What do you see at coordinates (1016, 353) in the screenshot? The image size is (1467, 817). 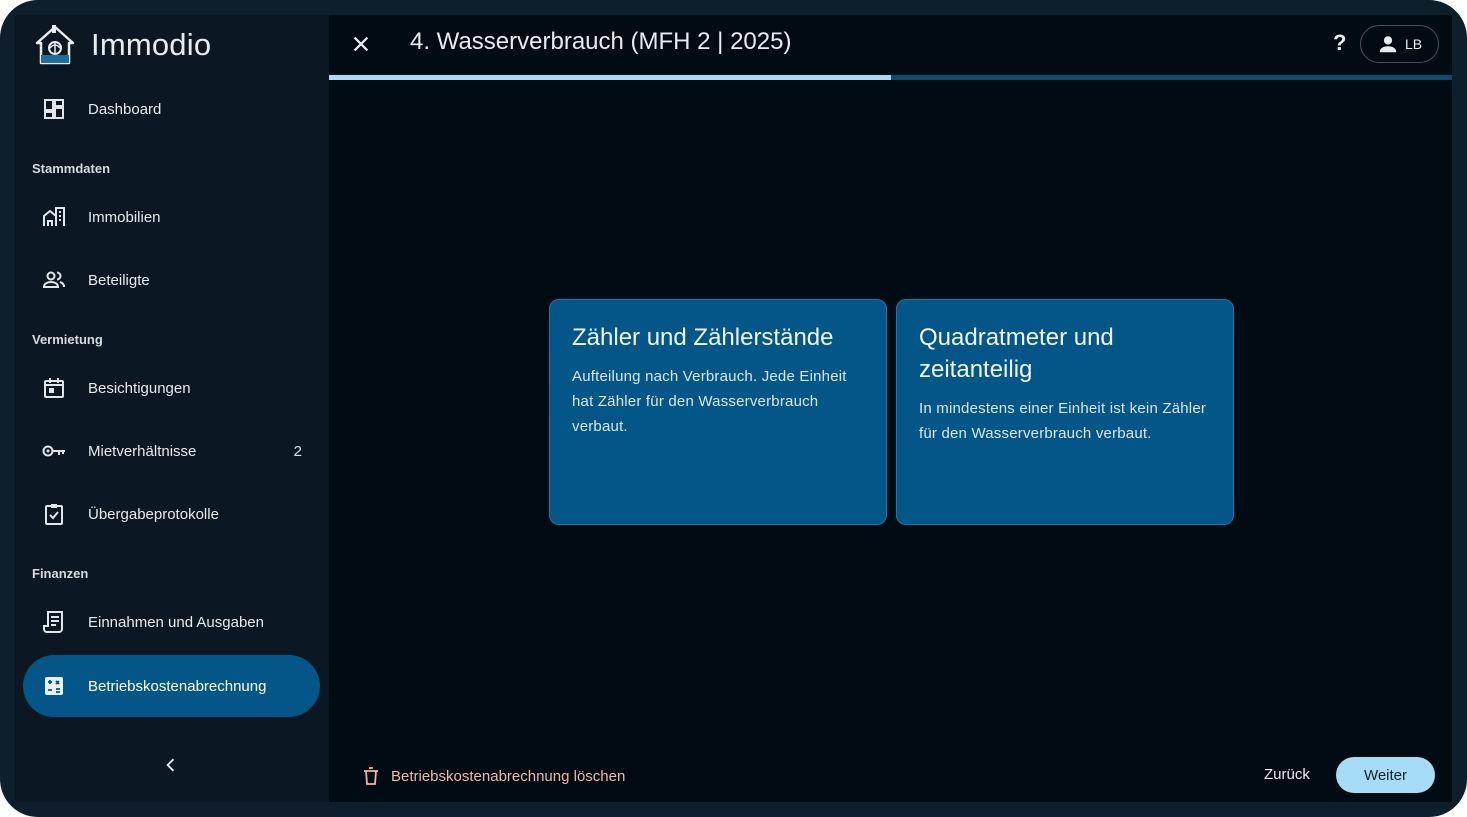 I see `card-title: Quadratmeter und zeitanteilig` at bounding box center [1016, 353].